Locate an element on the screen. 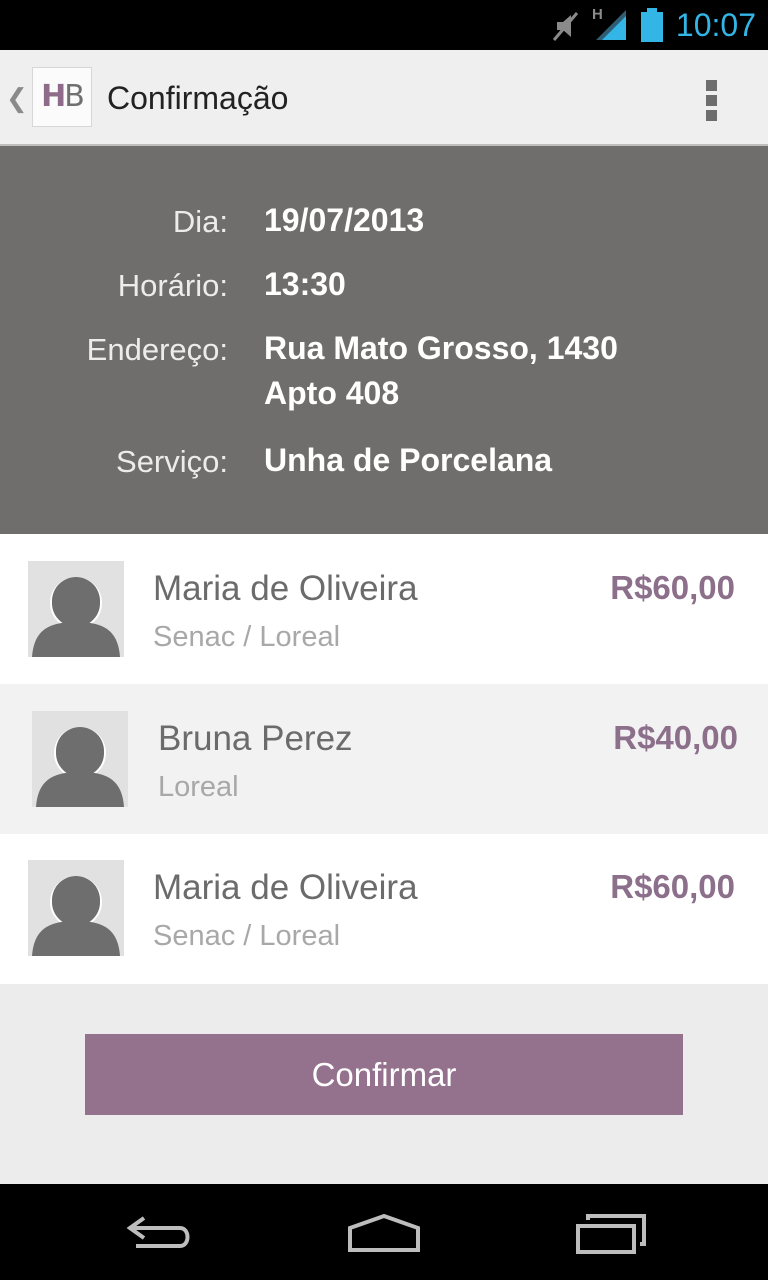 The image size is (768, 1280). service-label: Serviço: is located at coordinates (172, 461).